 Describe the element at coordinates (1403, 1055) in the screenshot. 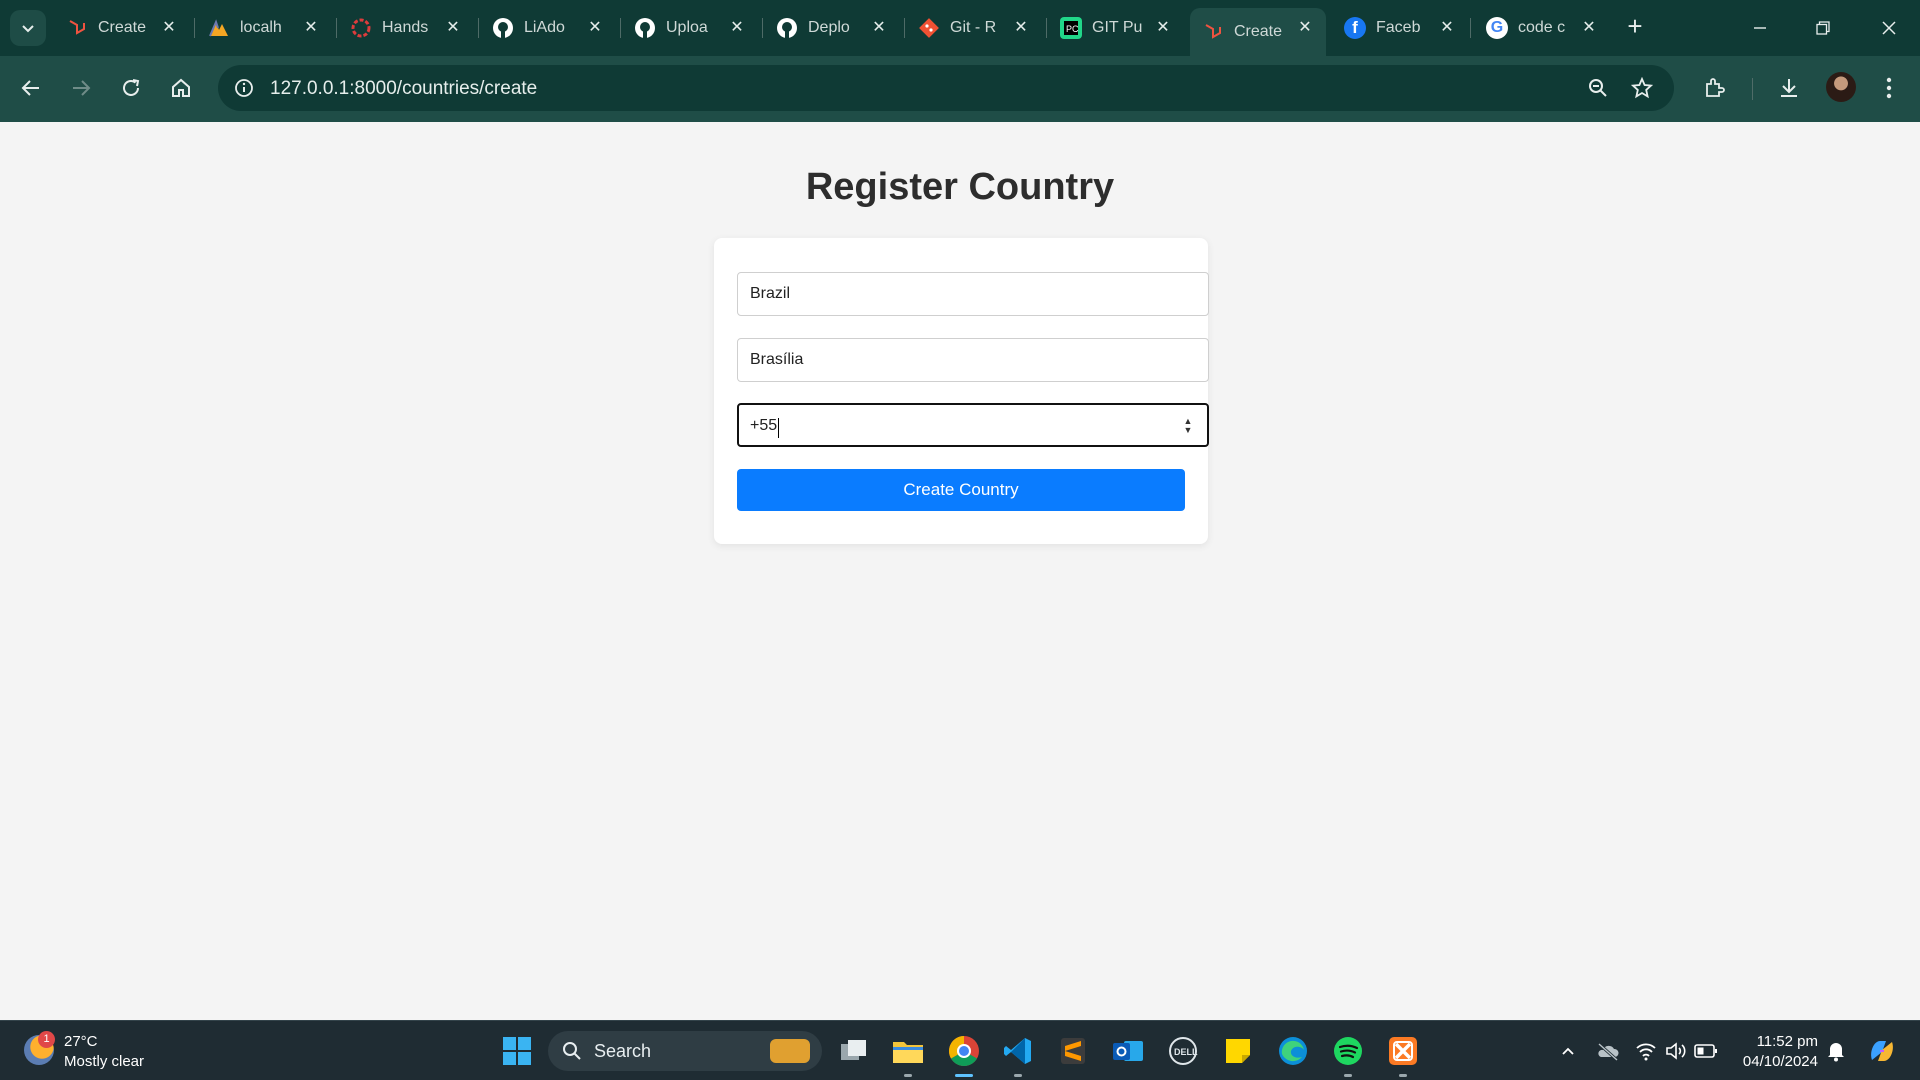

I see `xampp-app` at that location.